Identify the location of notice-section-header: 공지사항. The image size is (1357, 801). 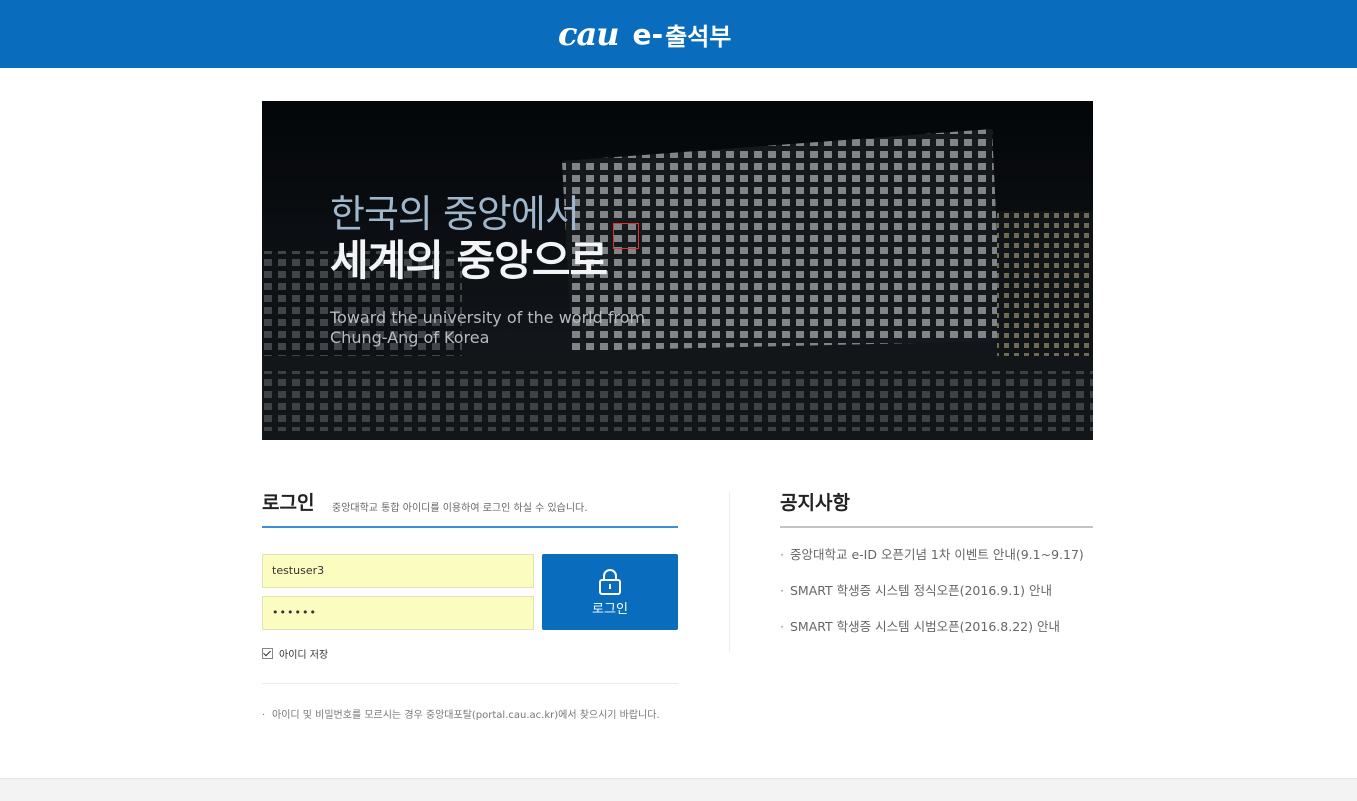
(936, 508).